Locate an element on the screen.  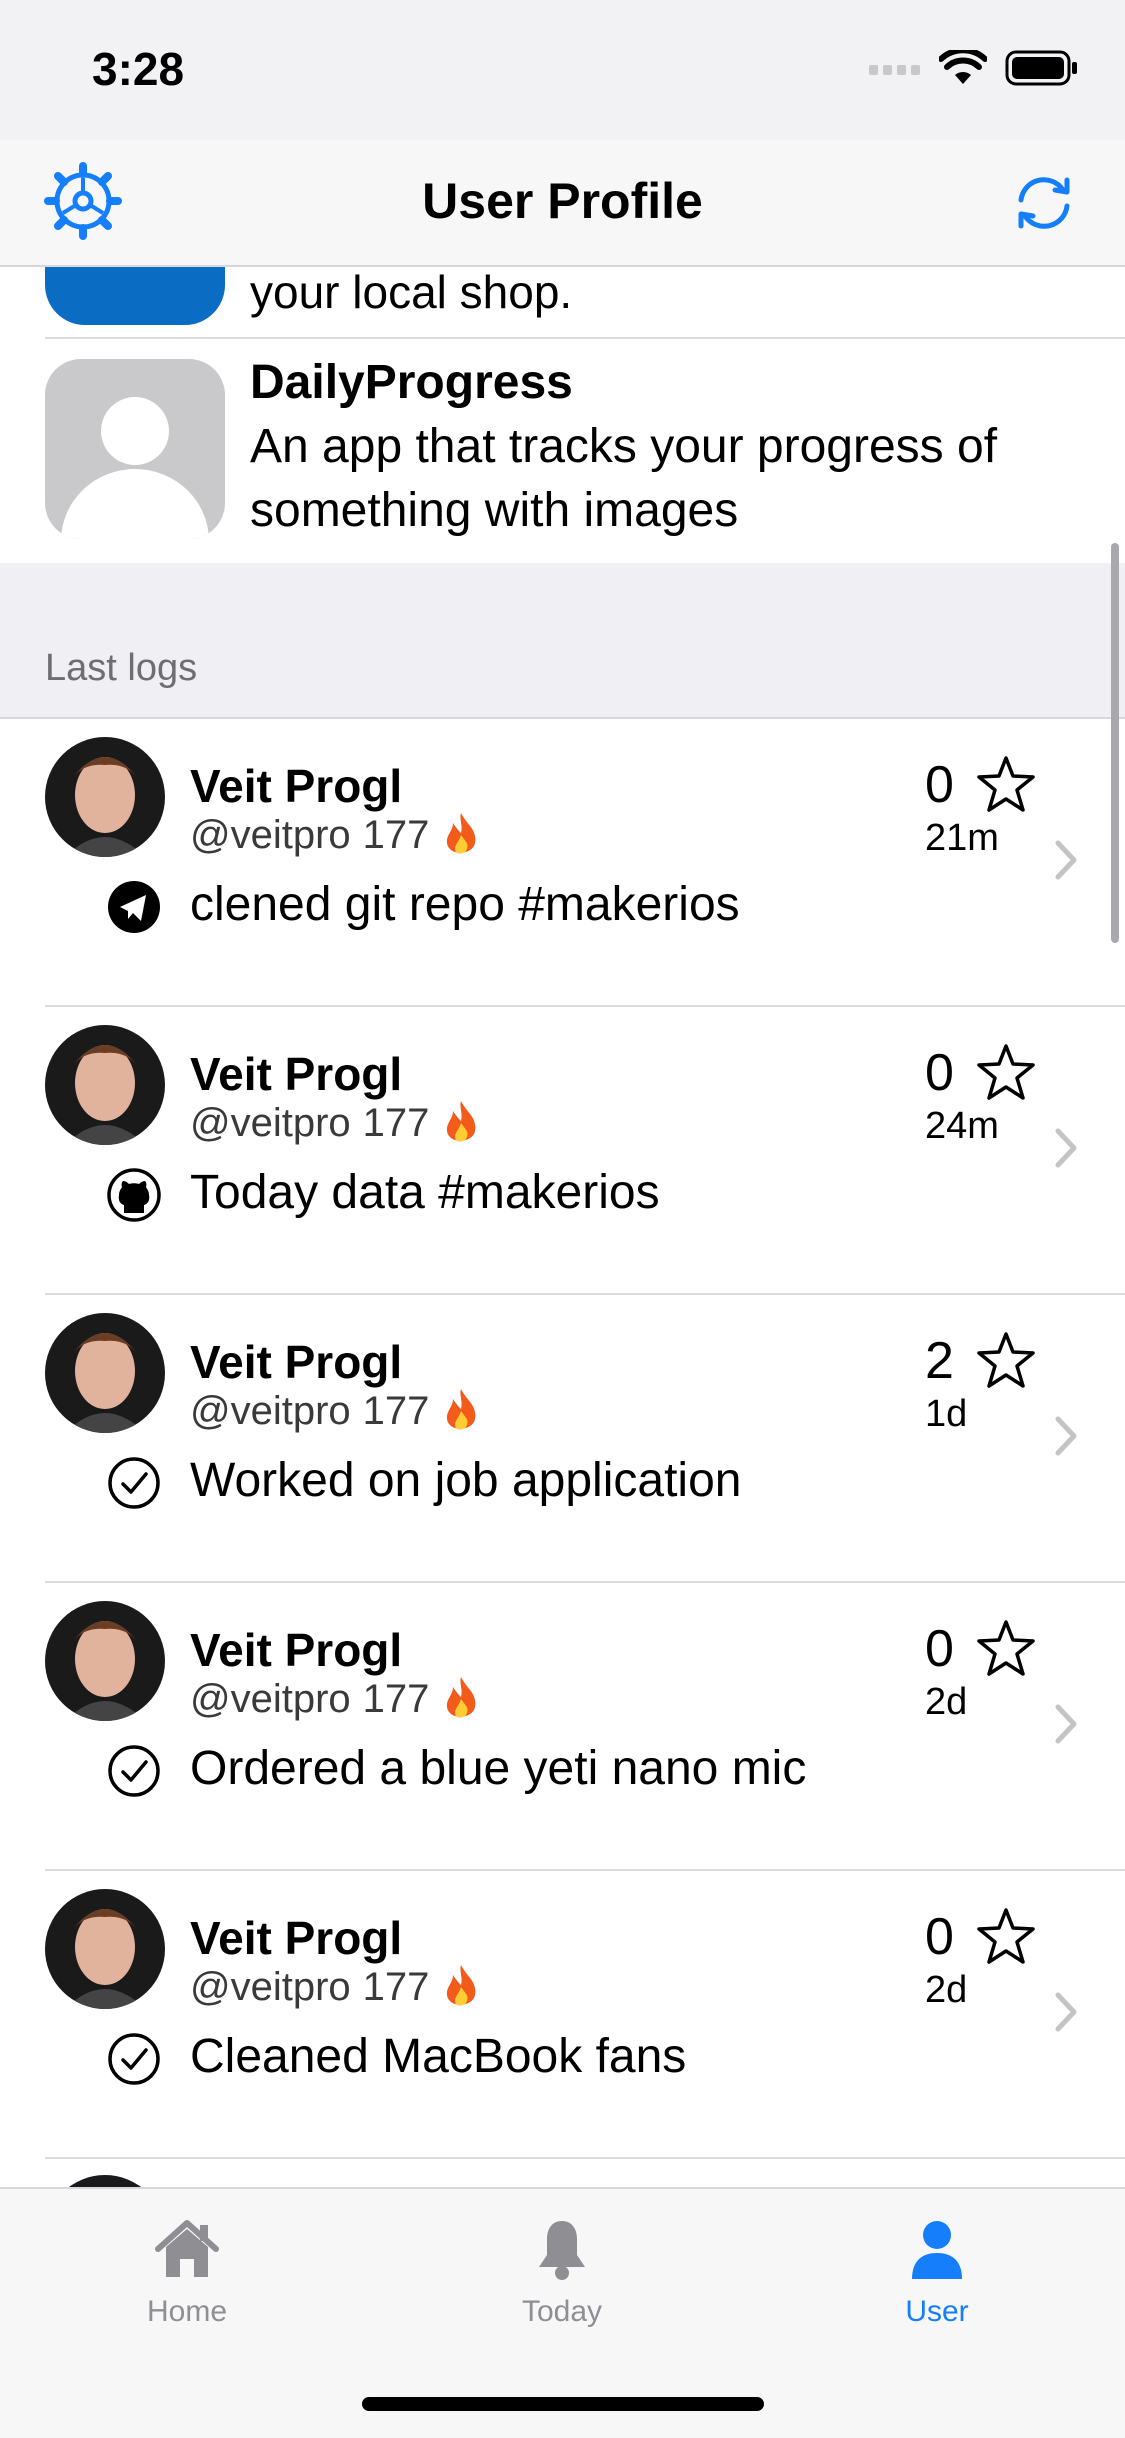
home-icon is located at coordinates (187, 2248).